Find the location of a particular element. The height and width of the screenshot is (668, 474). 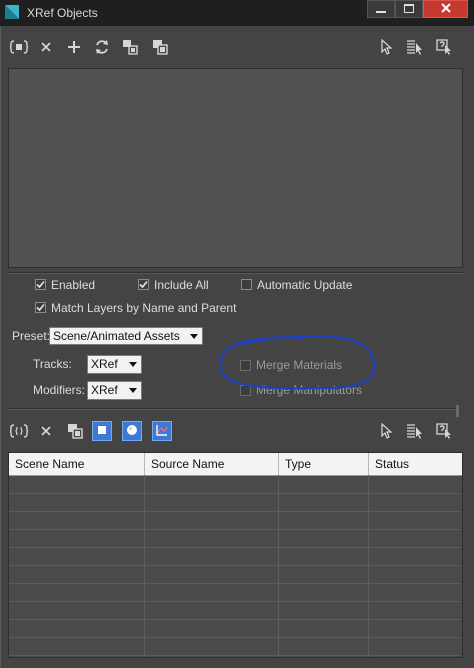

tracks-label: Tracks: is located at coordinates (52, 364).